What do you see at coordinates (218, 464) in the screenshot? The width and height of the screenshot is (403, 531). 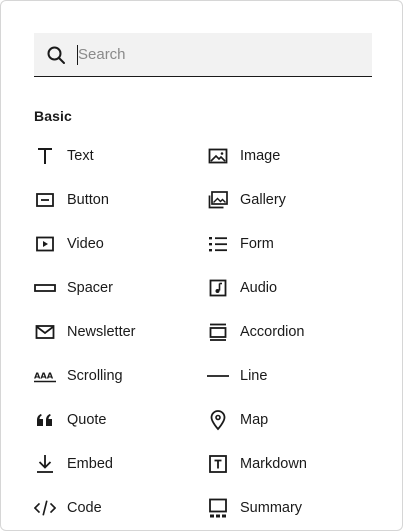 I see `markdown-icon` at bounding box center [218, 464].